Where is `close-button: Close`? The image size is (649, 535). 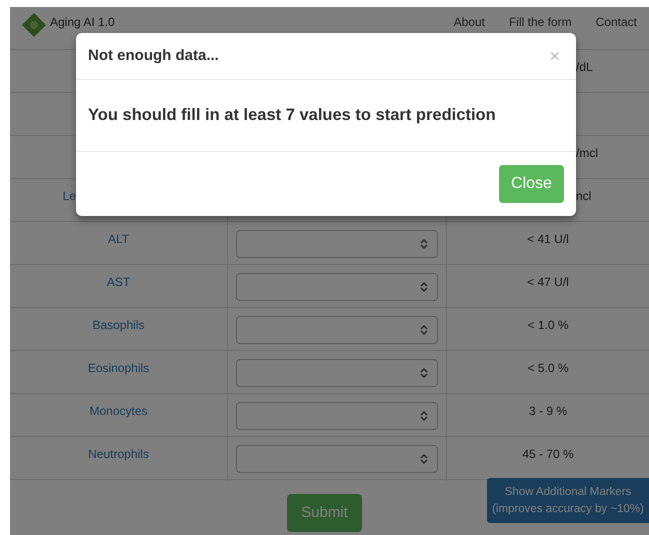
close-button: Close is located at coordinates (531, 184).